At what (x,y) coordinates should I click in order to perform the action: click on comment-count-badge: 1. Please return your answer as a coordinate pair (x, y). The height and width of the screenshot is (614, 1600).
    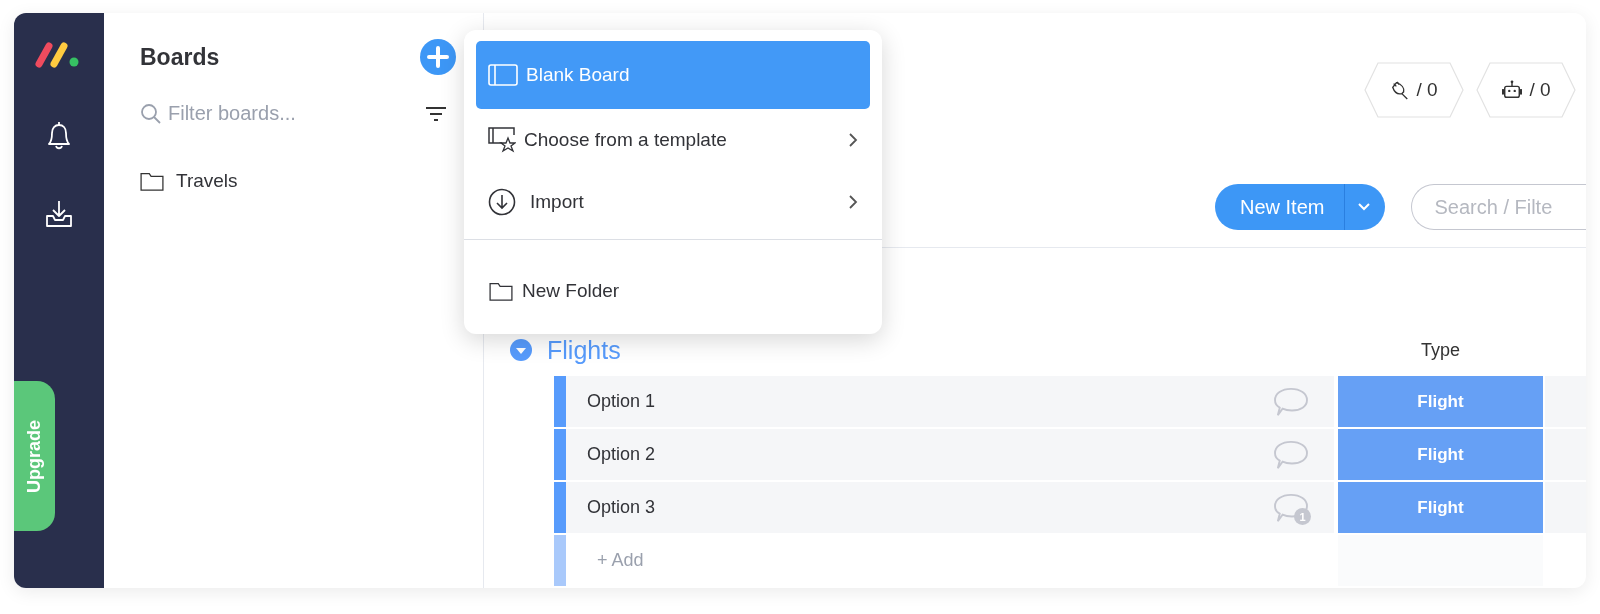
    Looking at the image, I should click on (1302, 516).